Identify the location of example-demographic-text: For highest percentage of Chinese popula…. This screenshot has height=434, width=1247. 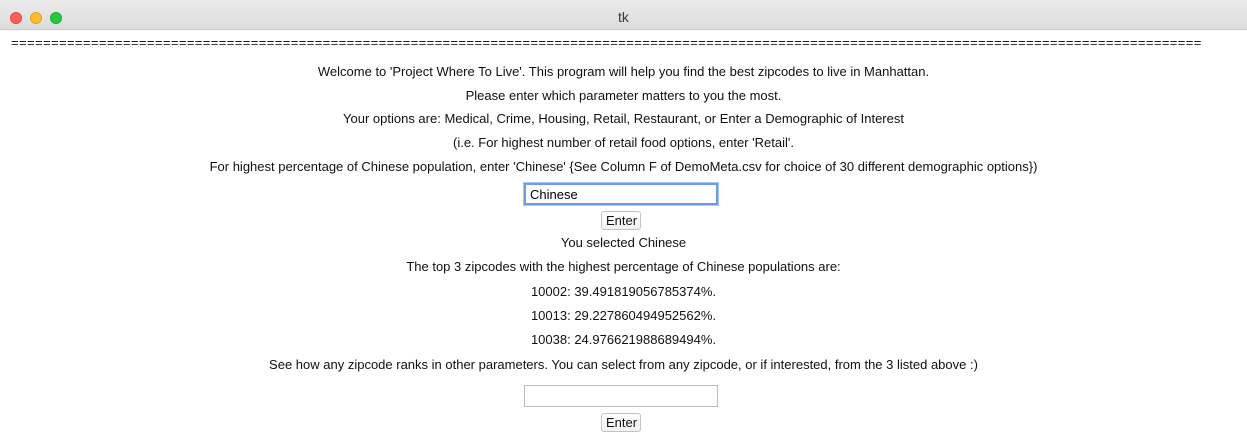
(623, 166).